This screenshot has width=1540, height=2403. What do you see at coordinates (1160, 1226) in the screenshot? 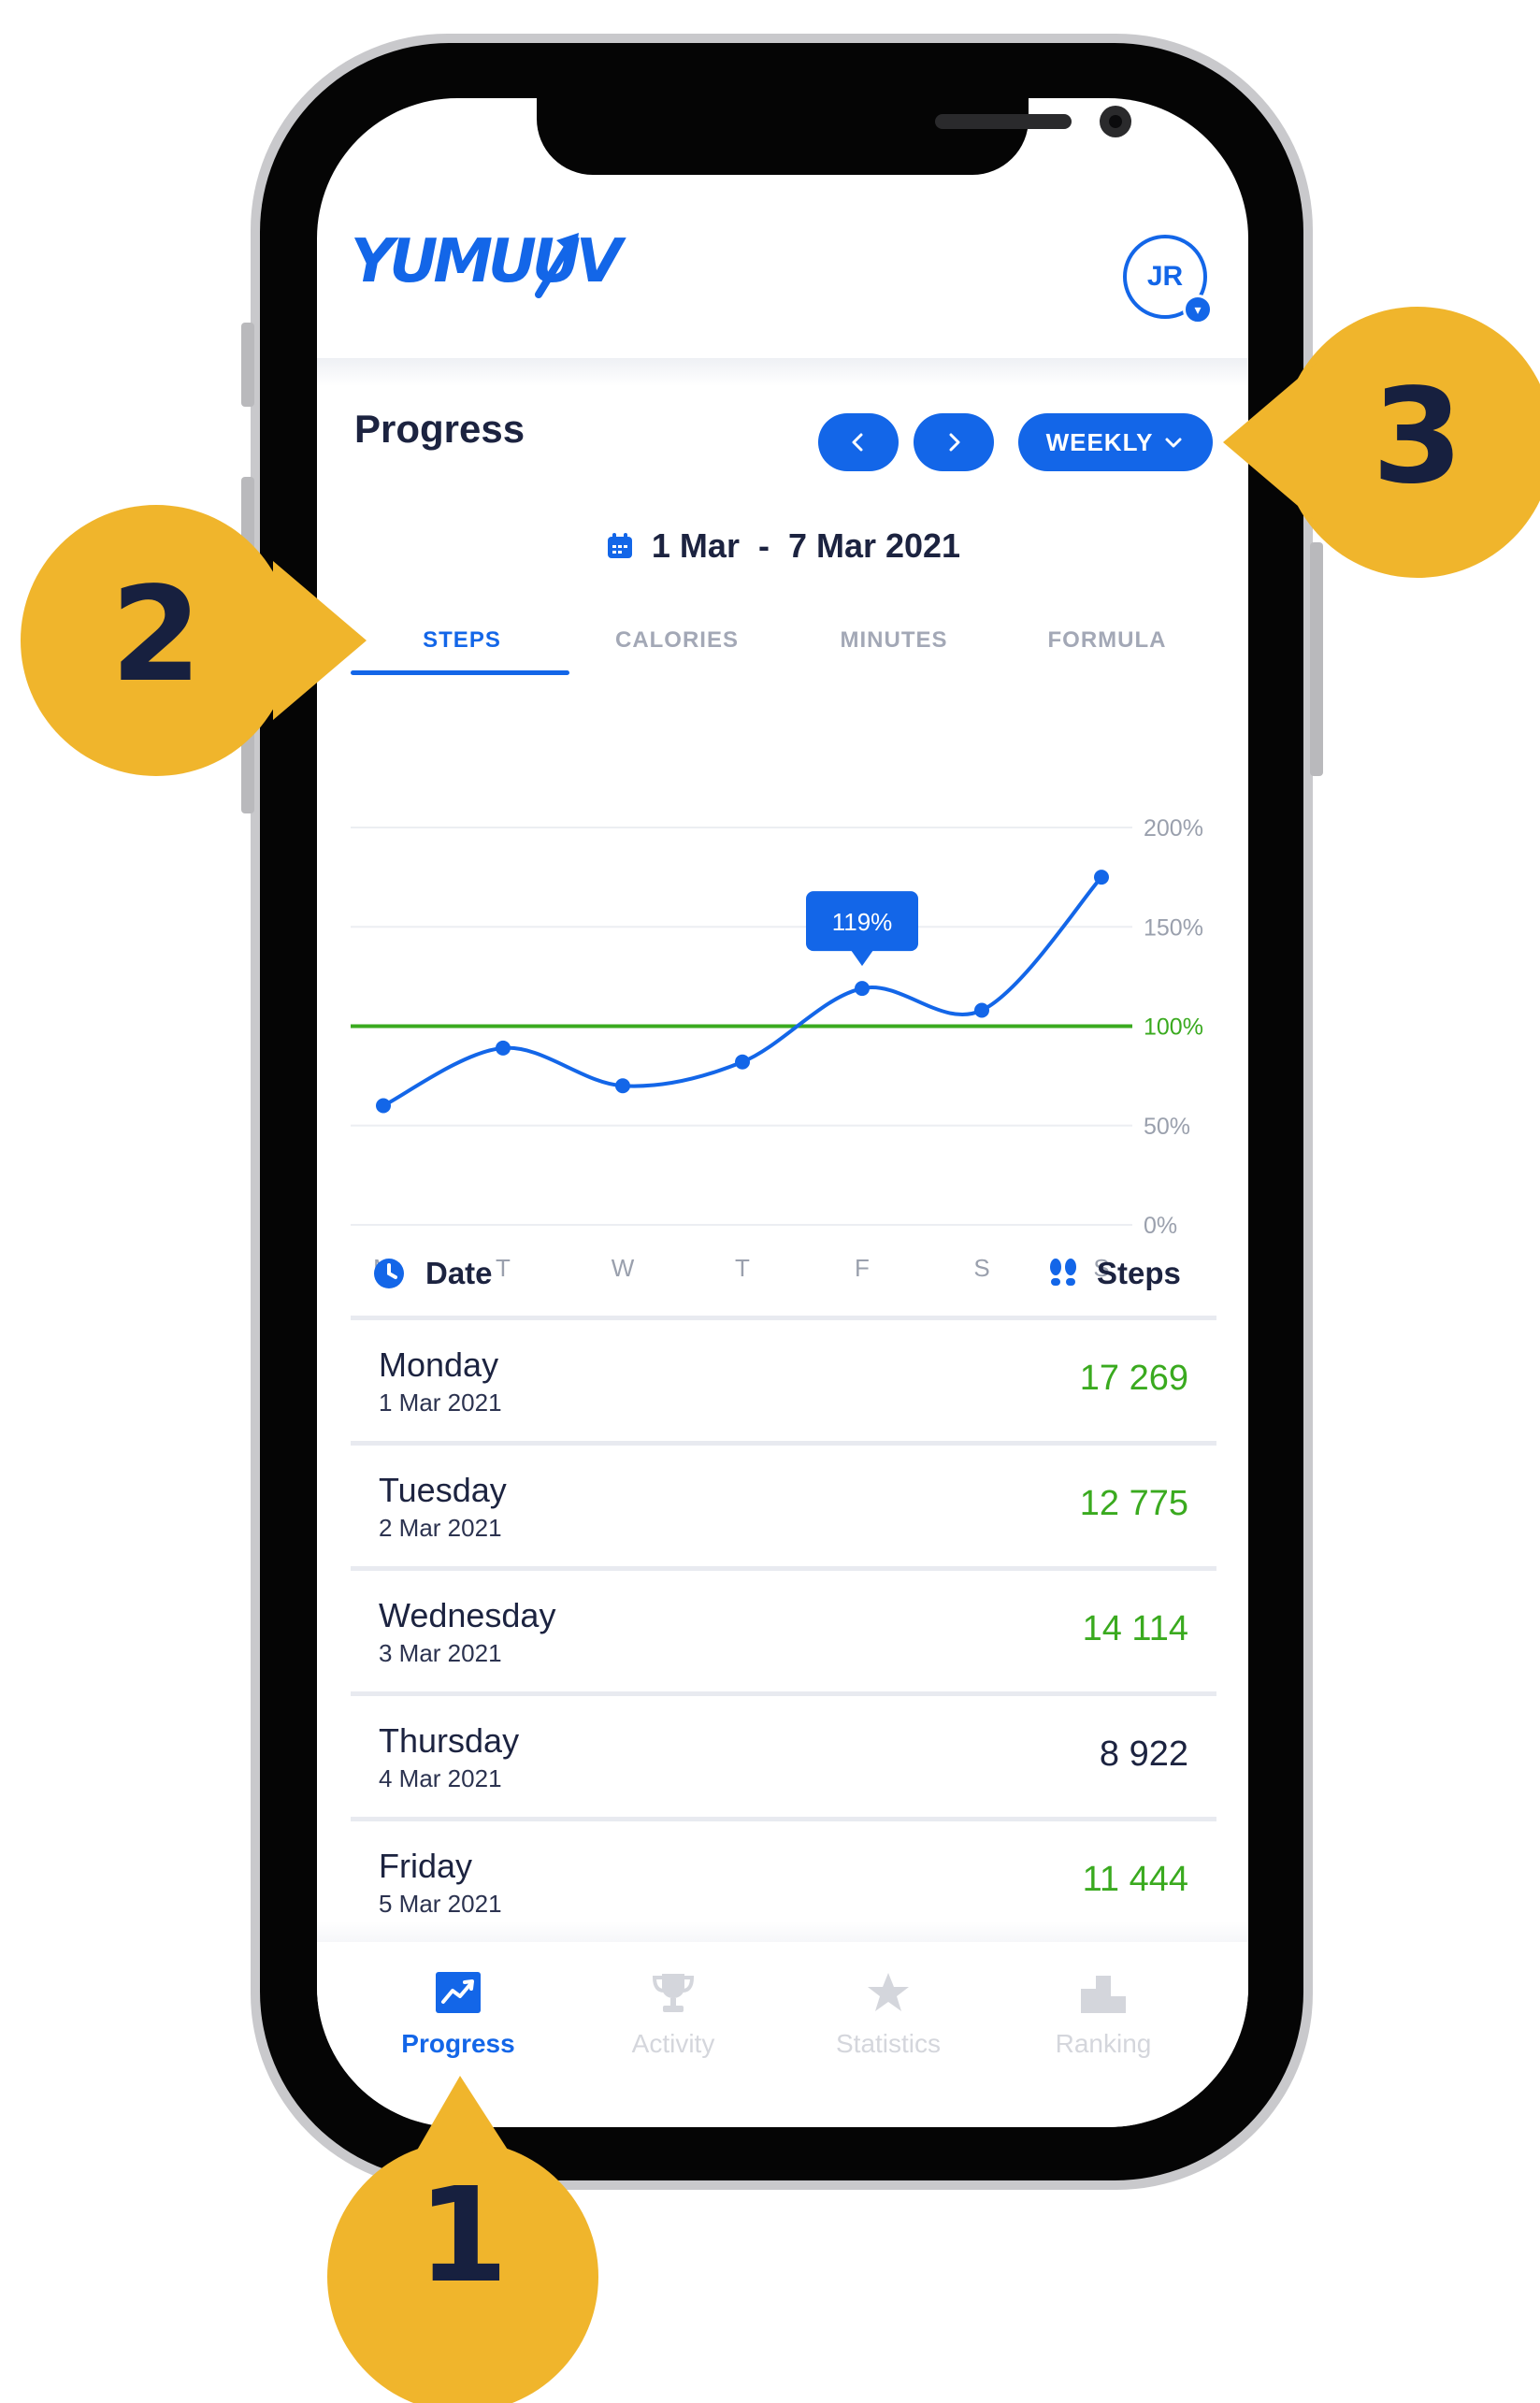
I see `y-tick-label: 0%` at bounding box center [1160, 1226].